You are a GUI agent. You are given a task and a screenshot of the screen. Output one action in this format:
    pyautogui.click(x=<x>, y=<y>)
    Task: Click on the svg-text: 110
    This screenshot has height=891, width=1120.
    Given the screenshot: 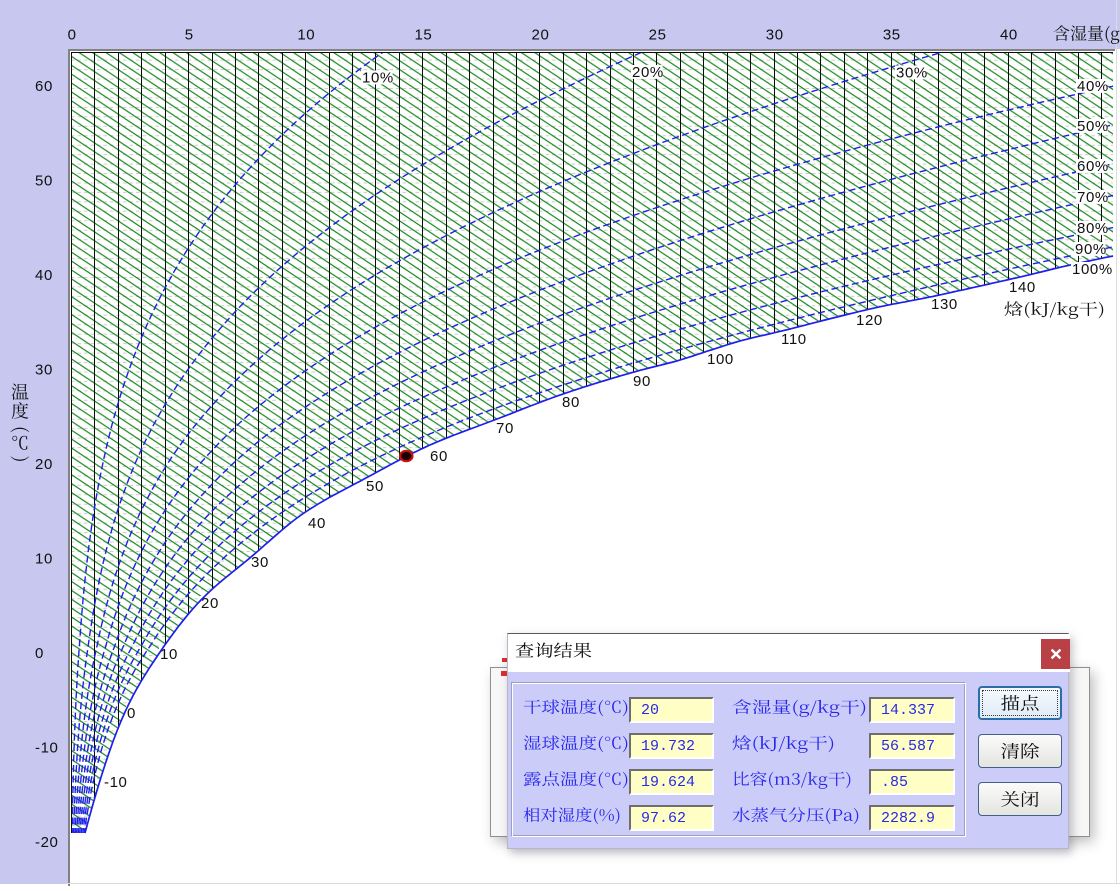 What is the action you would take?
    pyautogui.click(x=794, y=339)
    